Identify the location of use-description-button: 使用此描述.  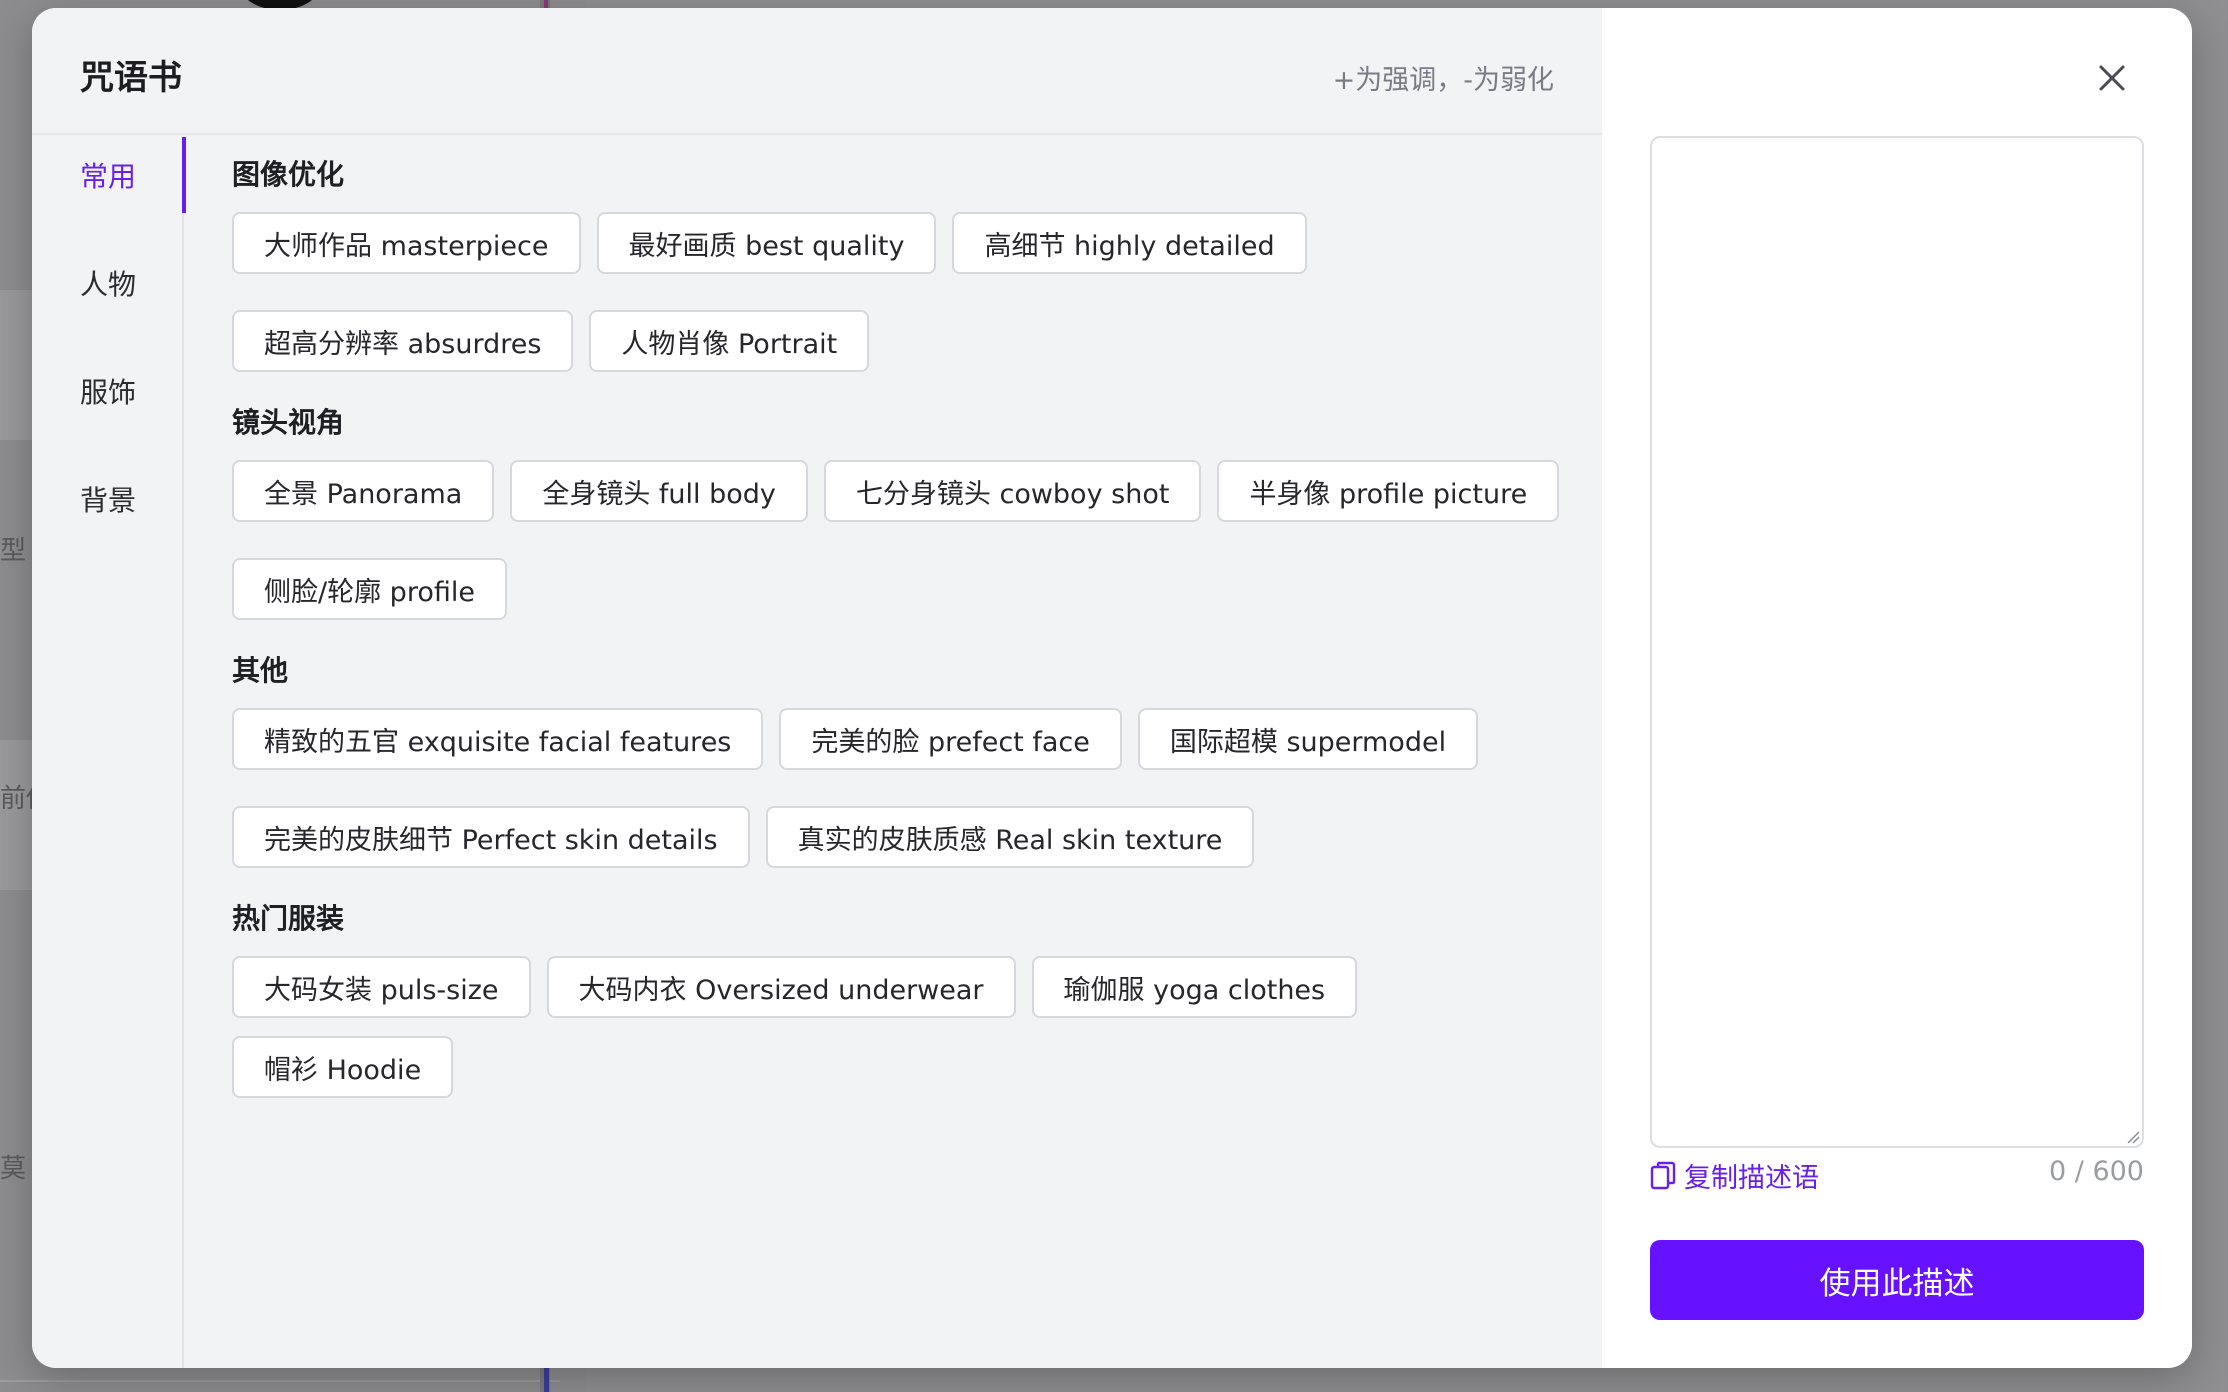
(1897, 1280).